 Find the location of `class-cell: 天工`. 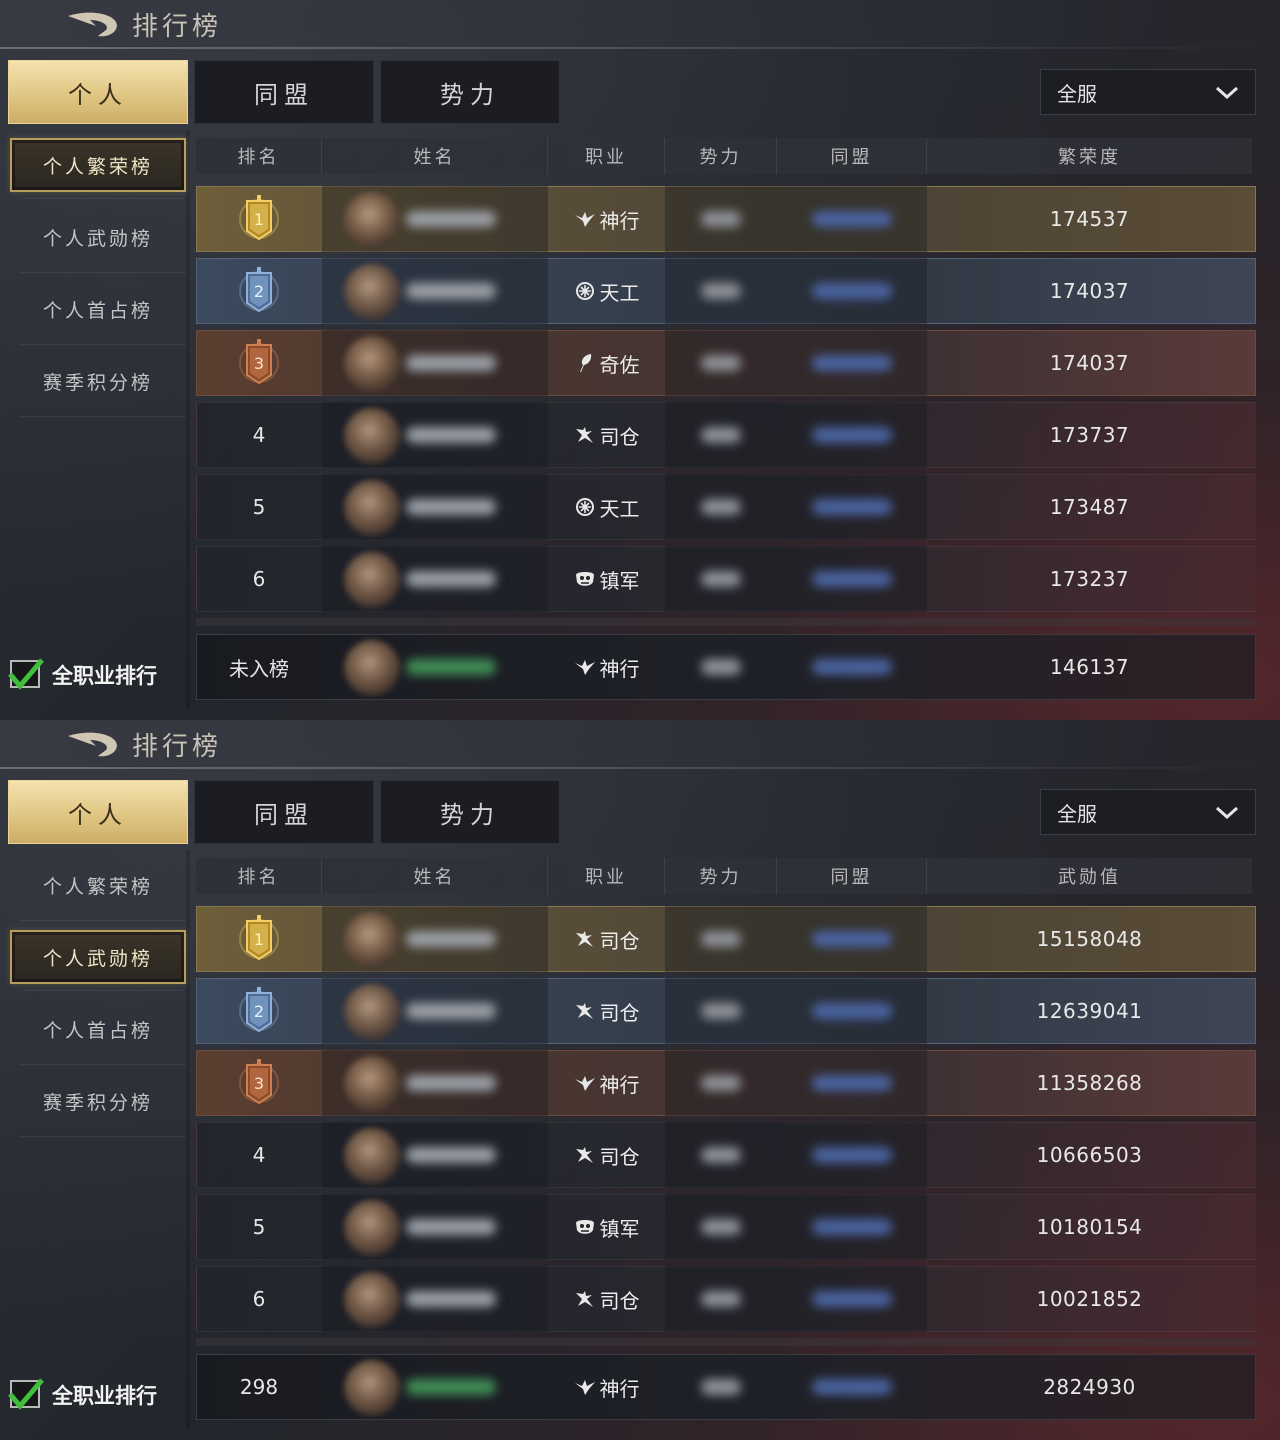

class-cell: 天工 is located at coordinates (606, 507).